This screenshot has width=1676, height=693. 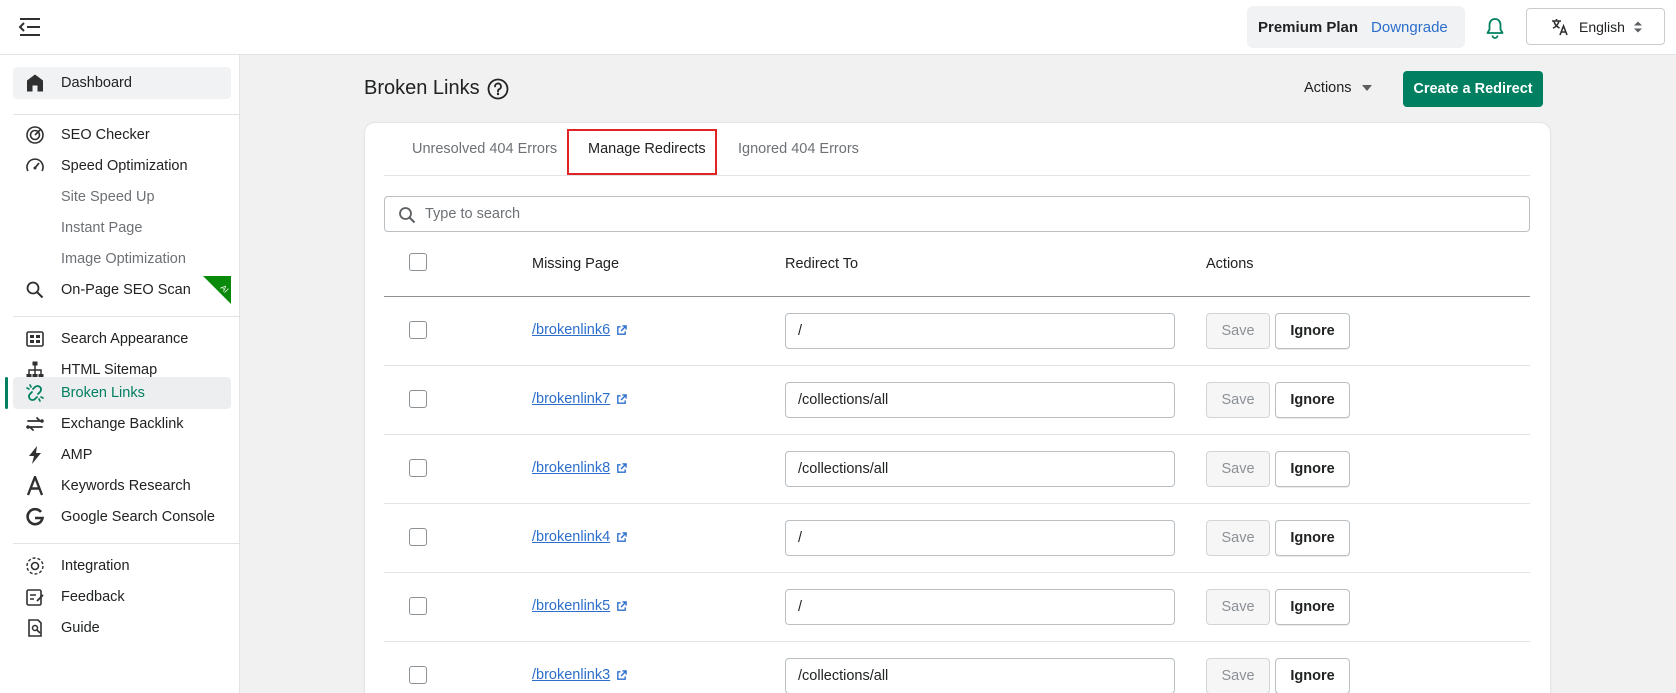 I want to click on search-icon, so click(x=407, y=215).